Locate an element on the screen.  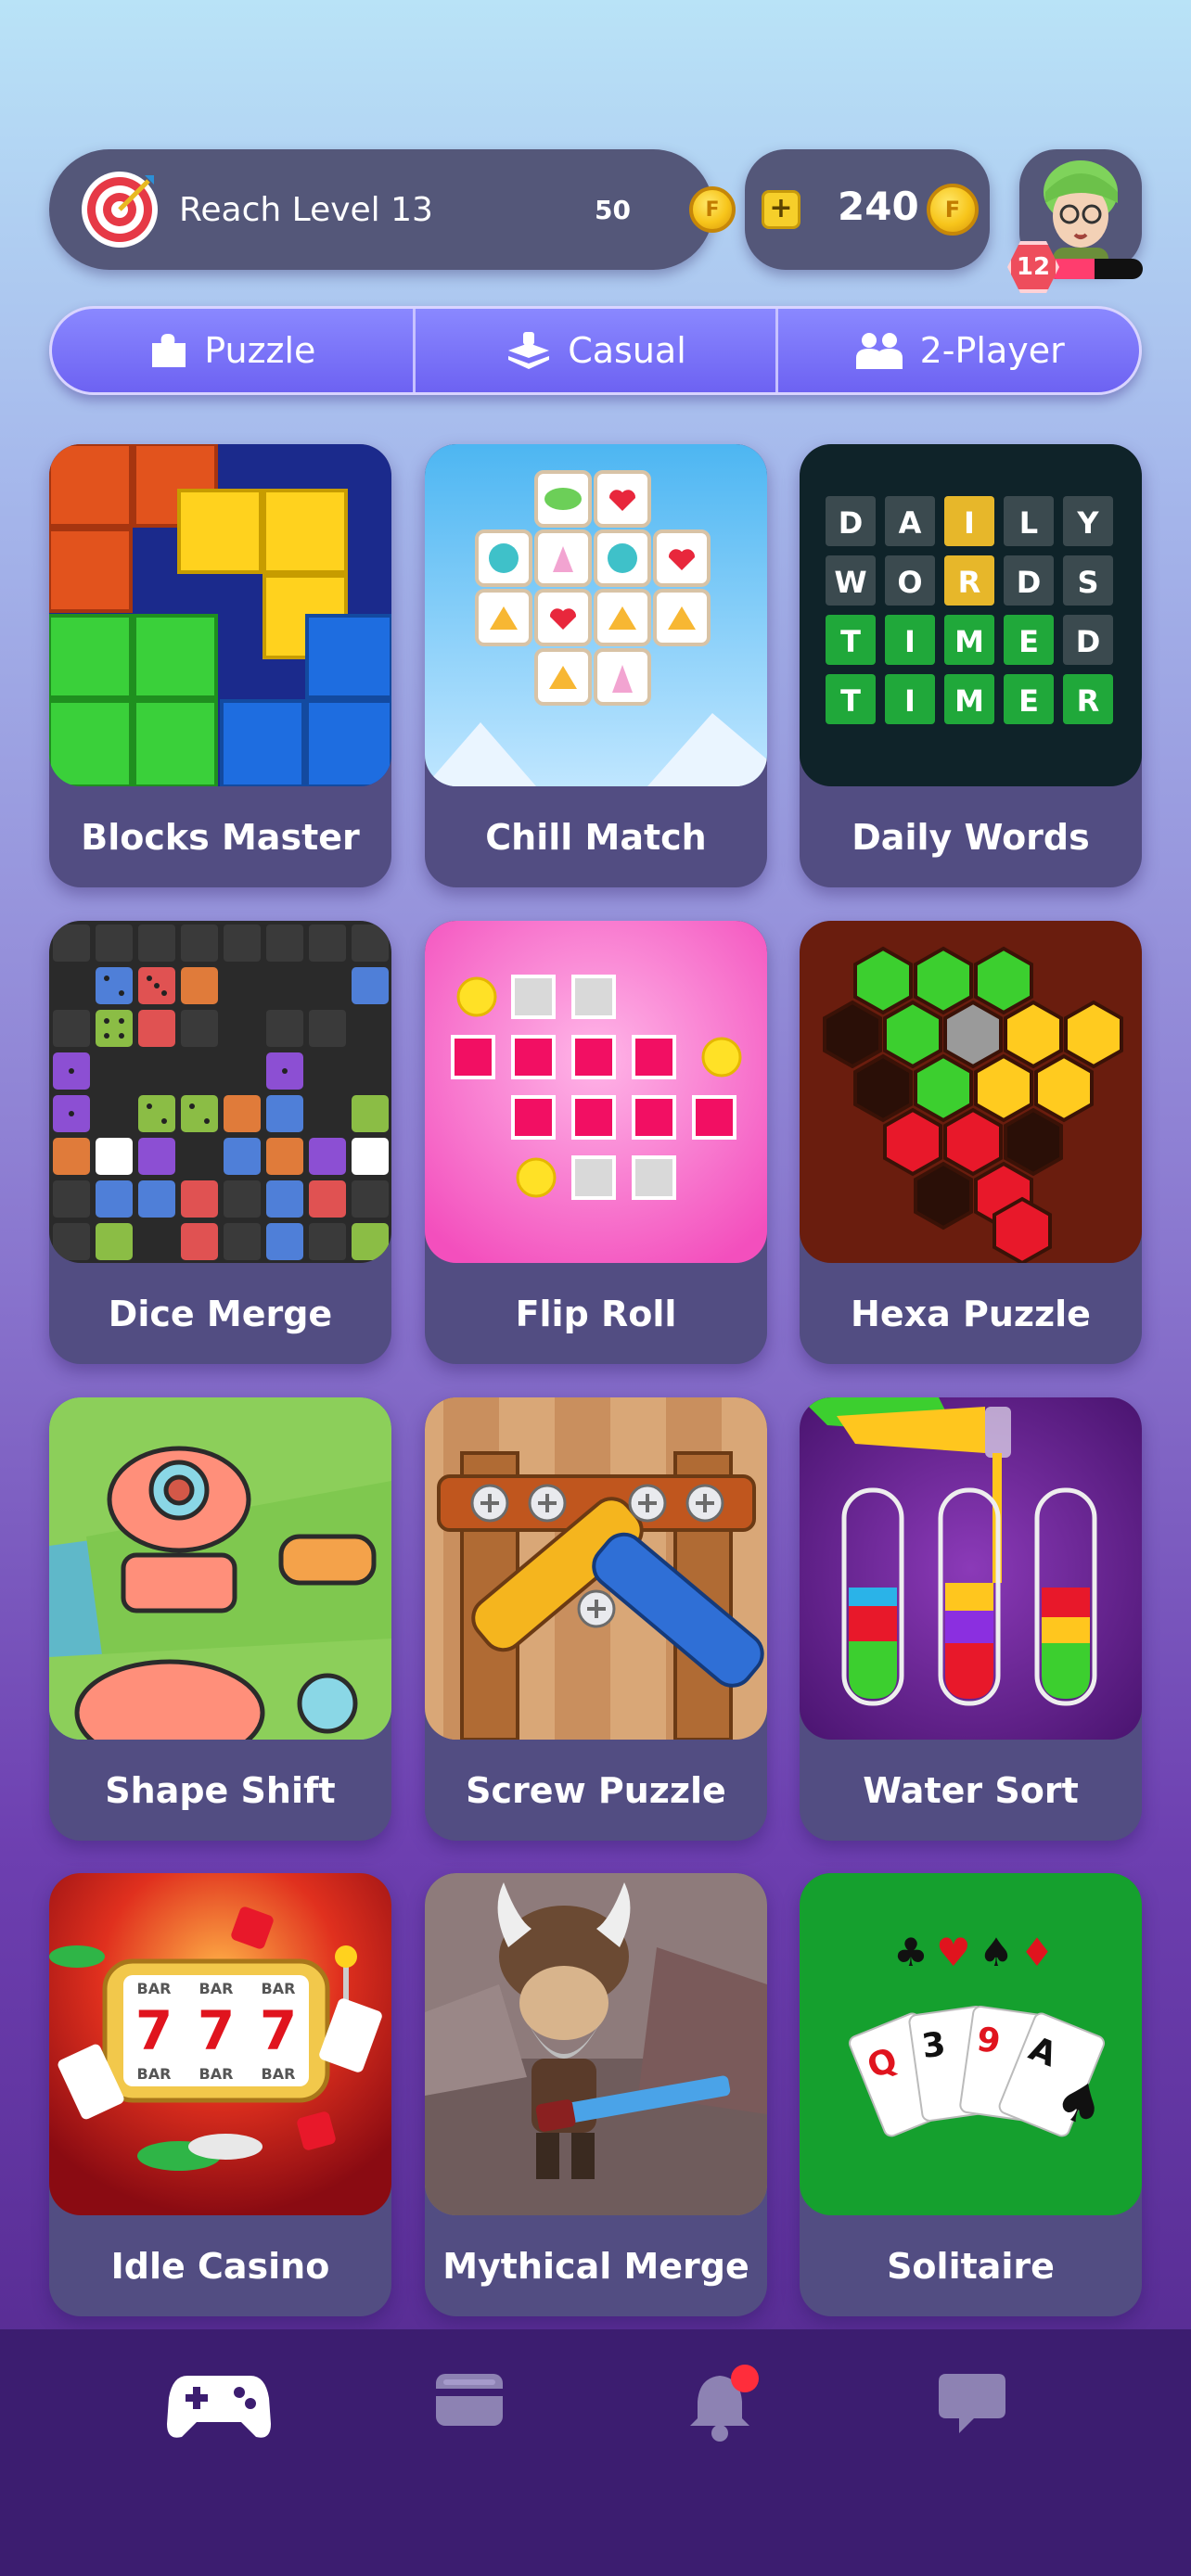
chat-icon is located at coordinates (972, 2404).